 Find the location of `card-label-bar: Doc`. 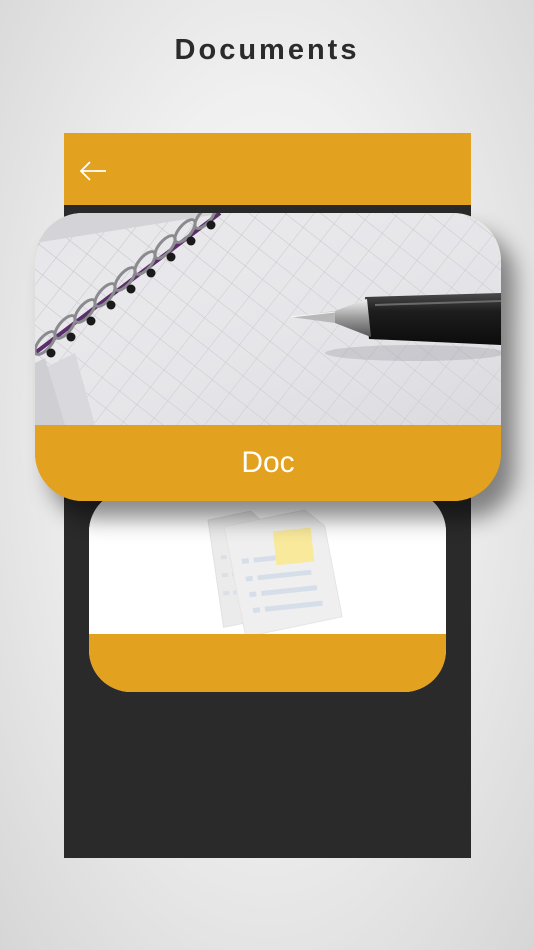

card-label-bar: Doc is located at coordinates (268, 463).